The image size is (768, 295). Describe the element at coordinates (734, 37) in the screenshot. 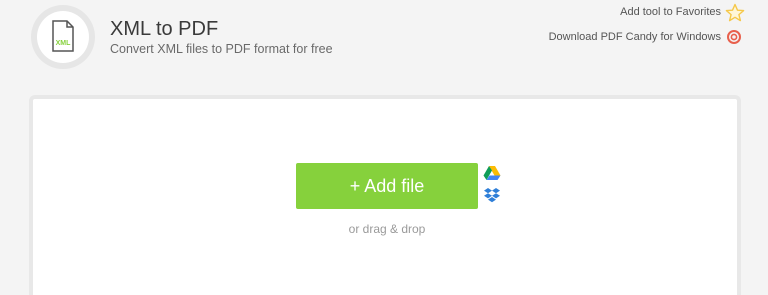

I see `candy-icon` at that location.